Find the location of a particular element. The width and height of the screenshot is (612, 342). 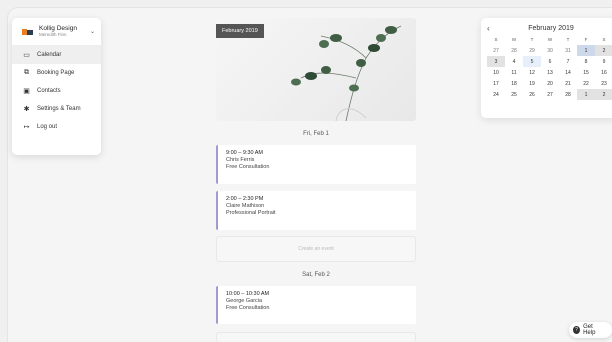

get-help-label: Get Help is located at coordinates (589, 330).